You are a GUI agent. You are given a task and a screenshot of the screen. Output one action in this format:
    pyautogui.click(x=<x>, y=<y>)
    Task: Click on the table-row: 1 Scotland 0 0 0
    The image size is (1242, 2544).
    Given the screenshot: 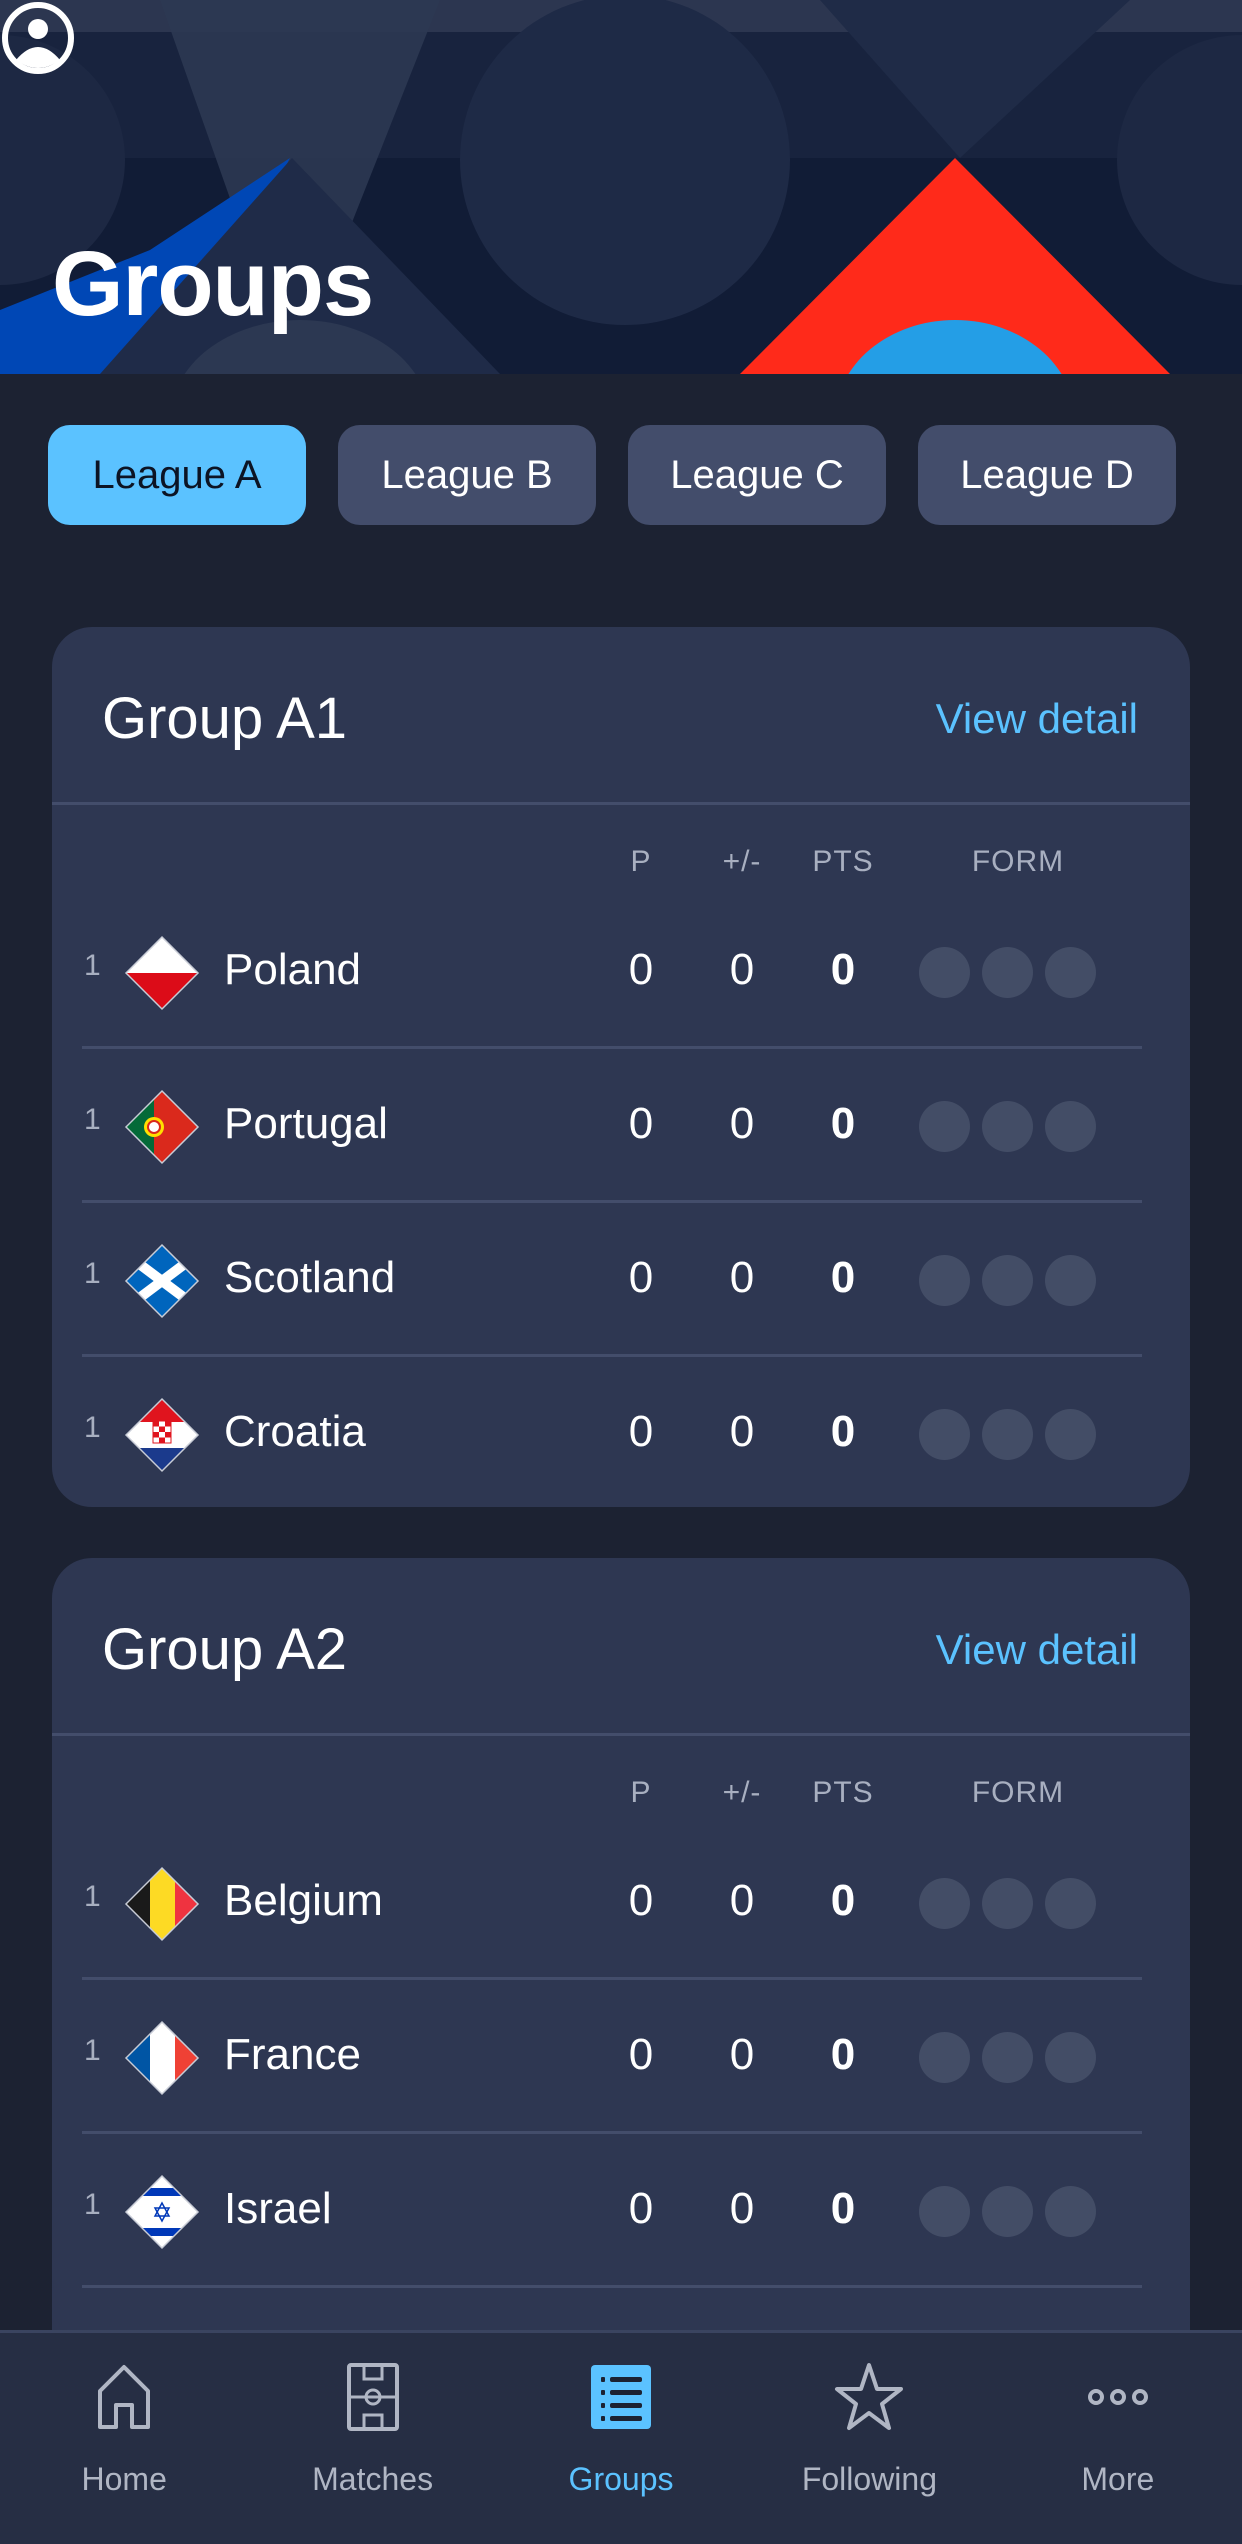 What is the action you would take?
    pyautogui.click(x=612, y=1280)
    